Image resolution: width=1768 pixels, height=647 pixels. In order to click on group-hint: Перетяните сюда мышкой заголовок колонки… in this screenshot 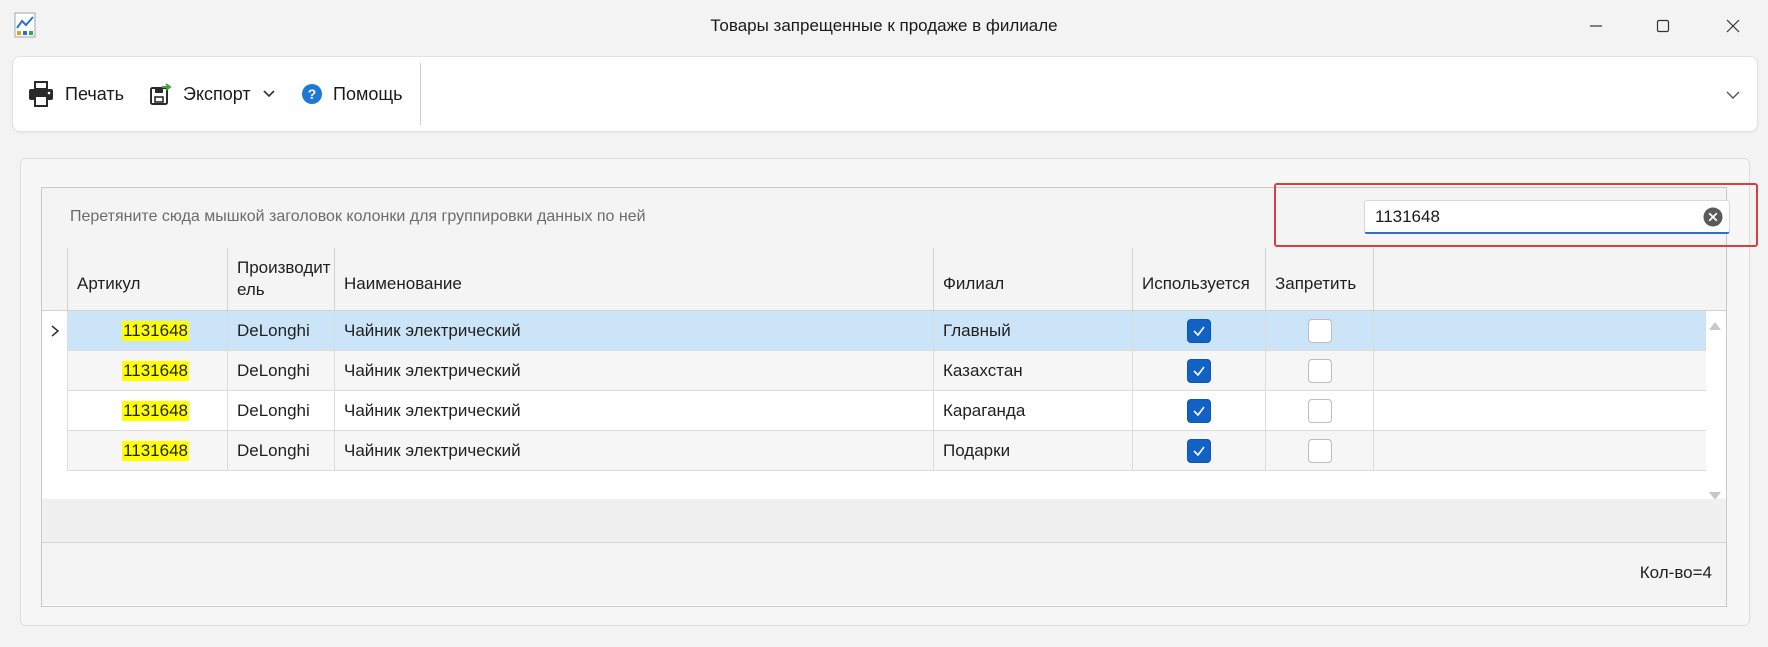, I will do `click(358, 216)`.